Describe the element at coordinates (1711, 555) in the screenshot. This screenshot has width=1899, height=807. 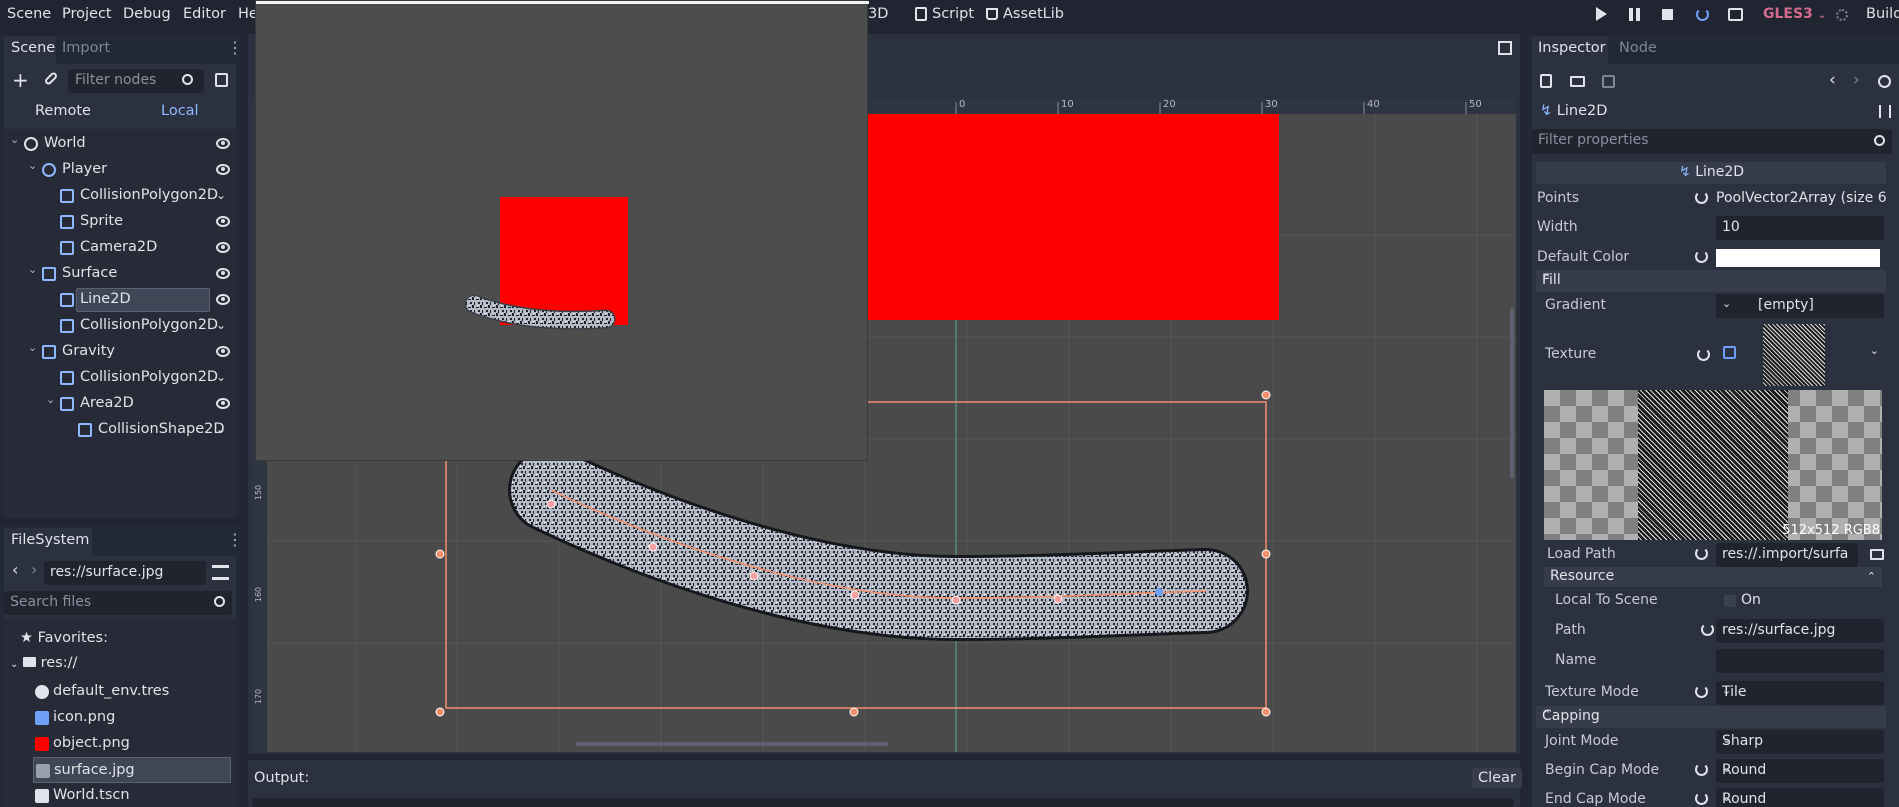
I see `prop-load-path: Load Path res://.import/surfa` at that location.